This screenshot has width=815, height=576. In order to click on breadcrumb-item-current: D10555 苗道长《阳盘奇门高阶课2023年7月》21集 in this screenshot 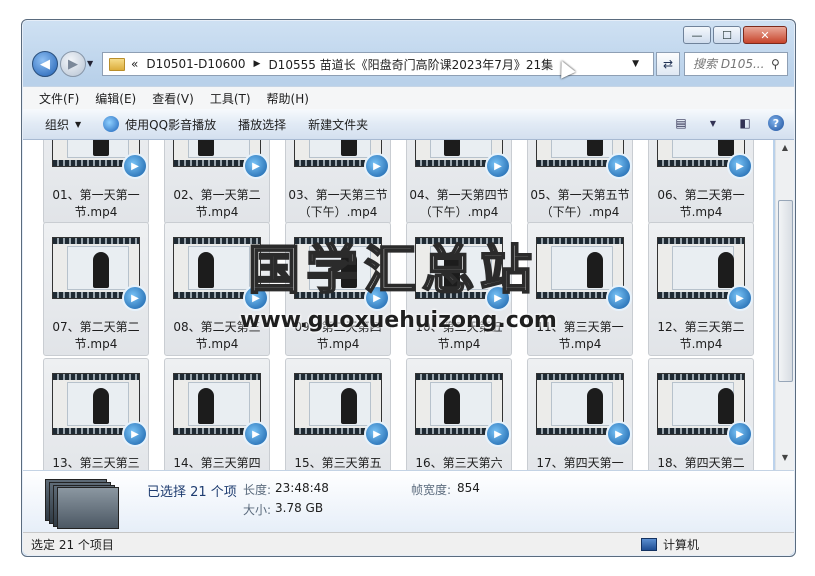, I will do `click(410, 64)`.